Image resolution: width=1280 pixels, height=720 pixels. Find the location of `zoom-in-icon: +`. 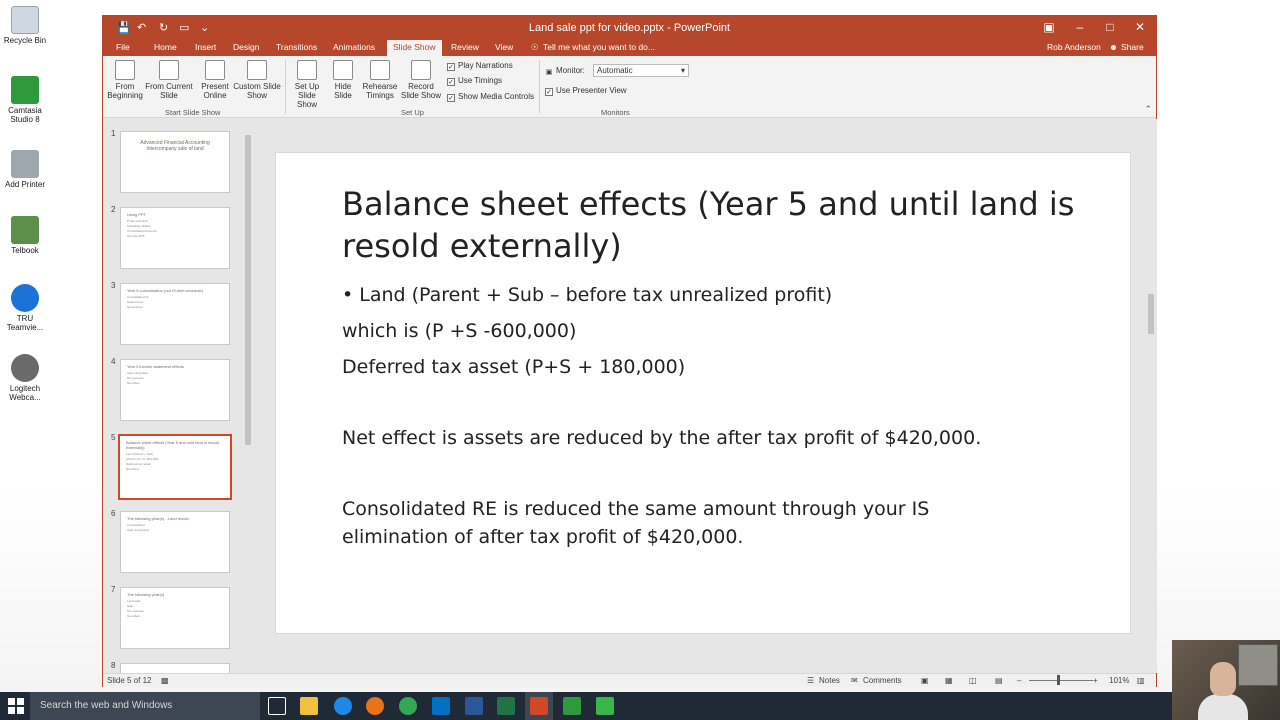

zoom-in-icon: + is located at coordinates (1095, 680).